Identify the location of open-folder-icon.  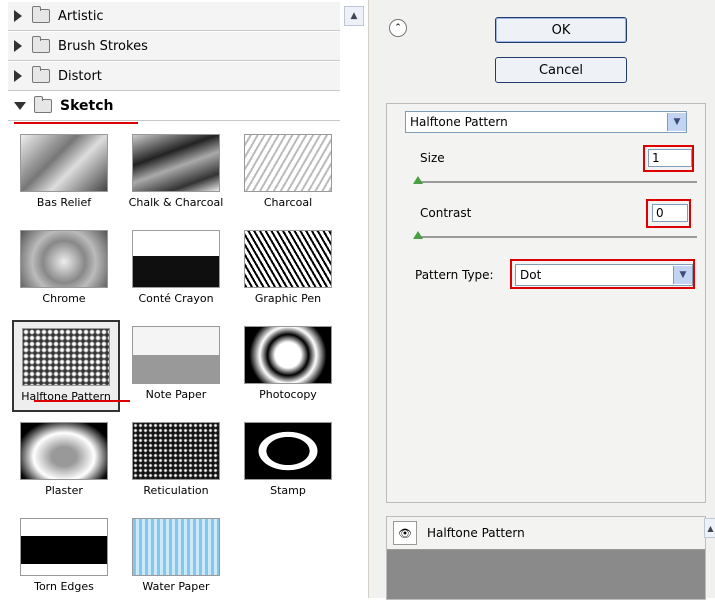
(43, 104).